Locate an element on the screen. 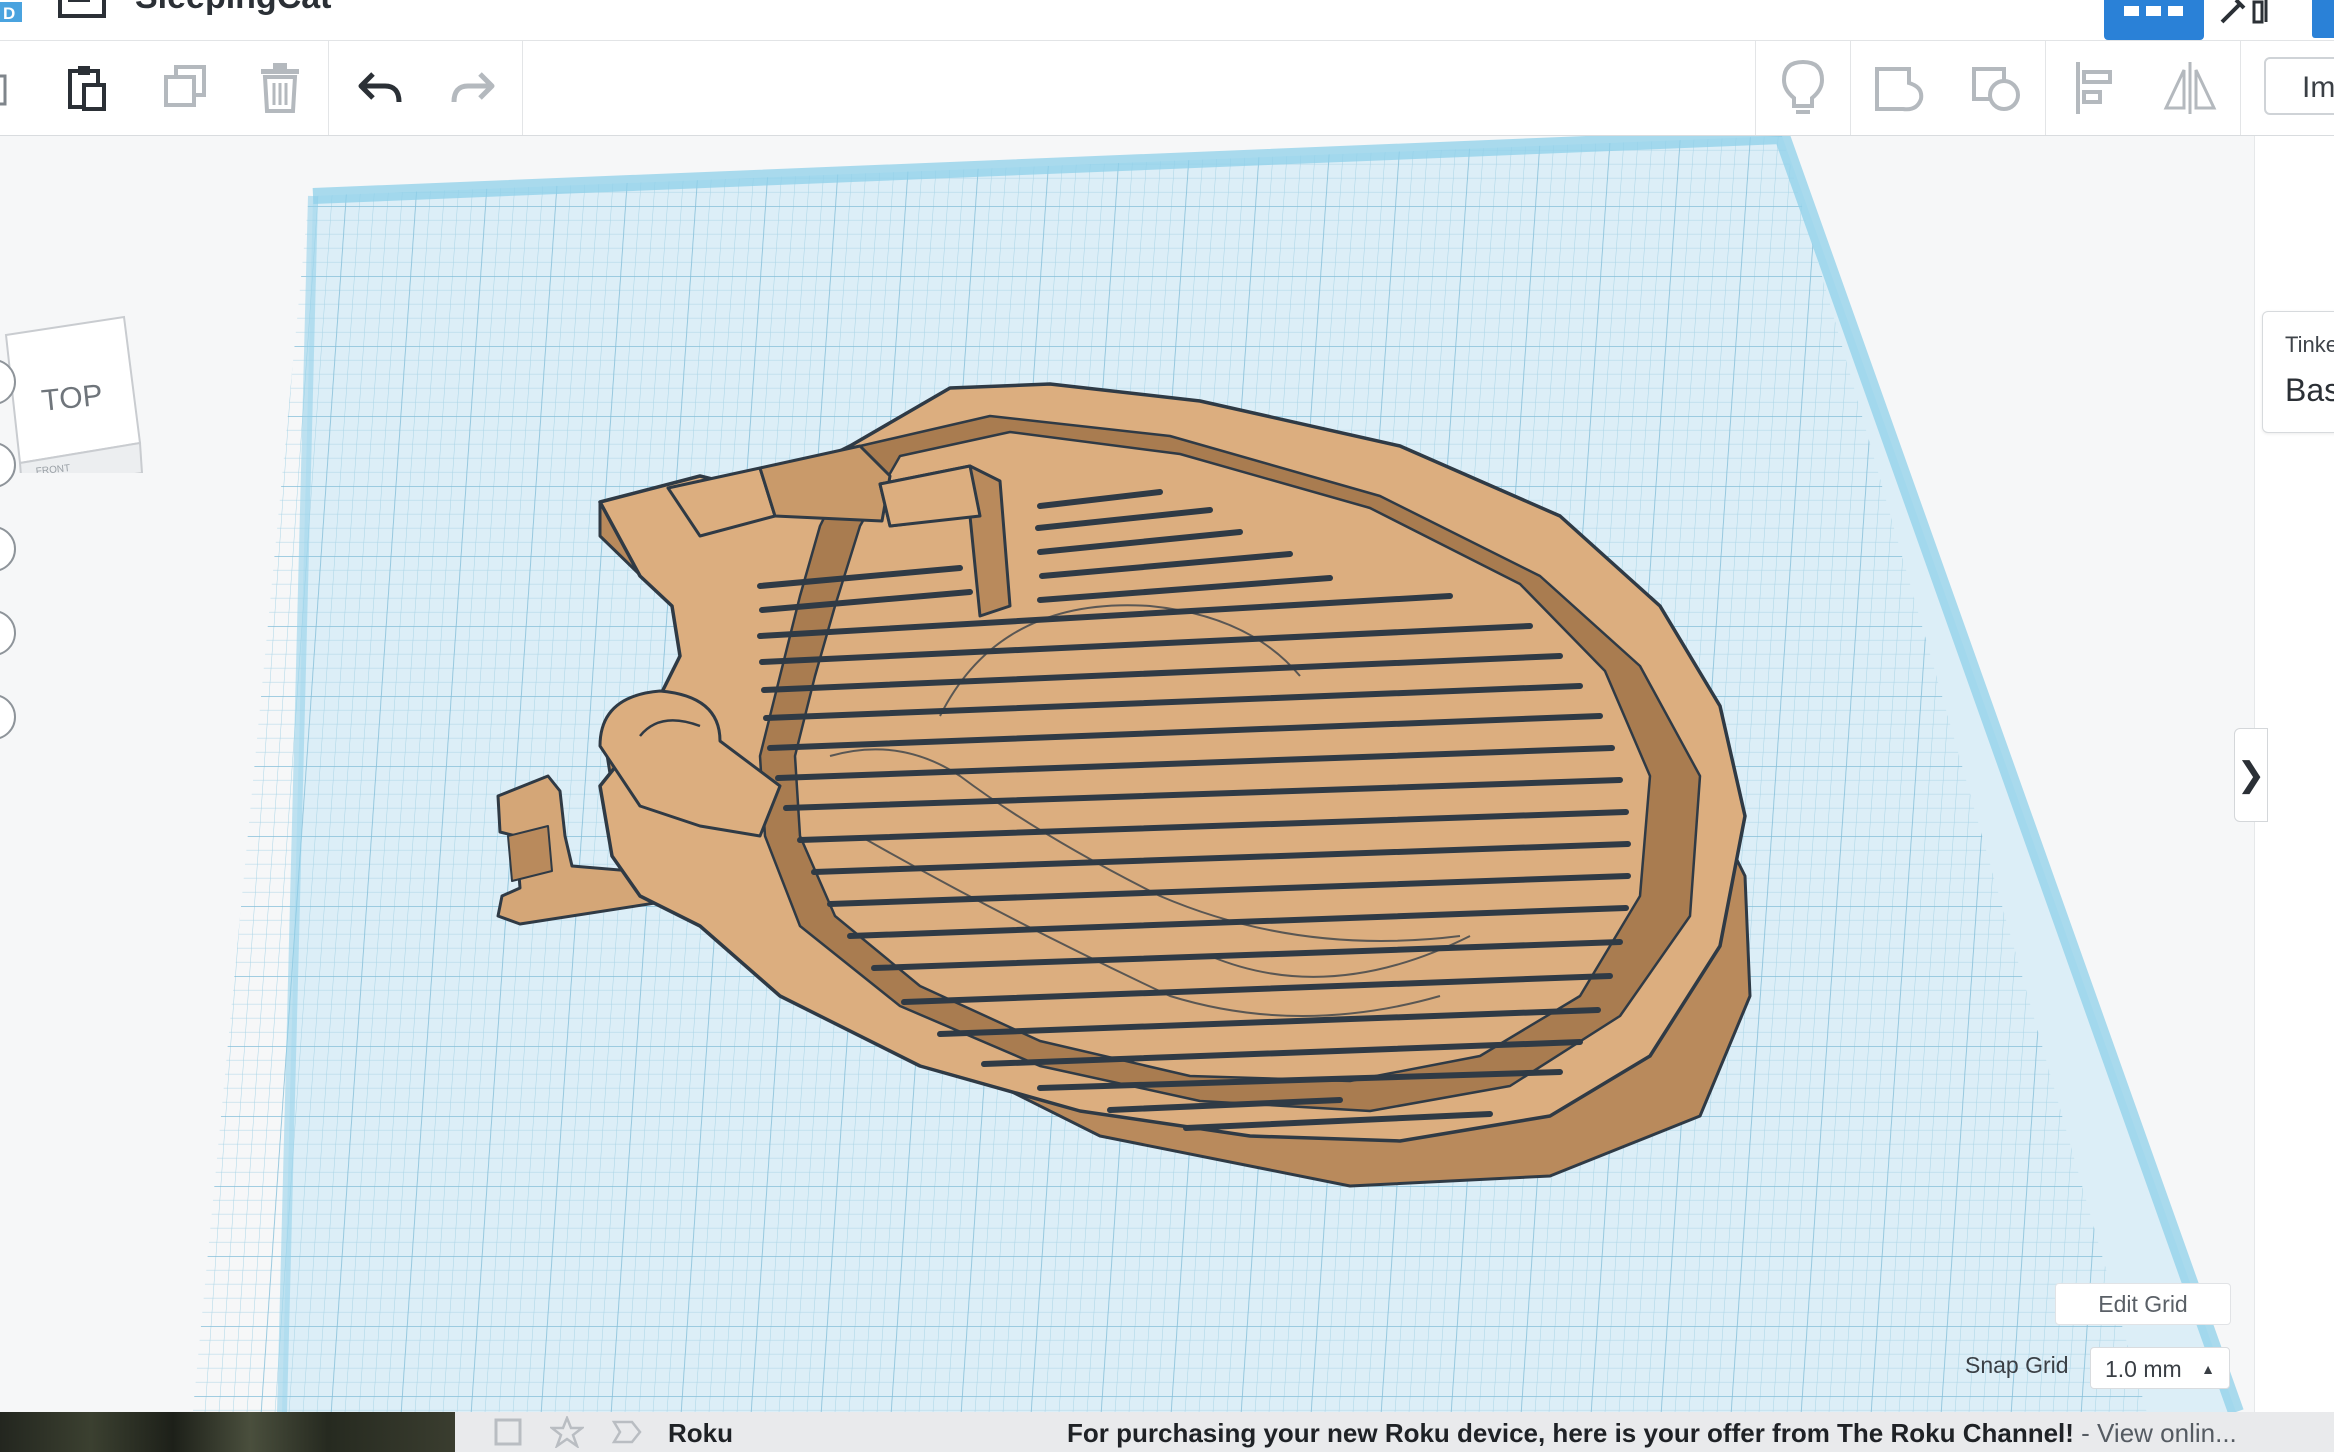  panel-collapse-button: ❯ is located at coordinates (2251, 775).